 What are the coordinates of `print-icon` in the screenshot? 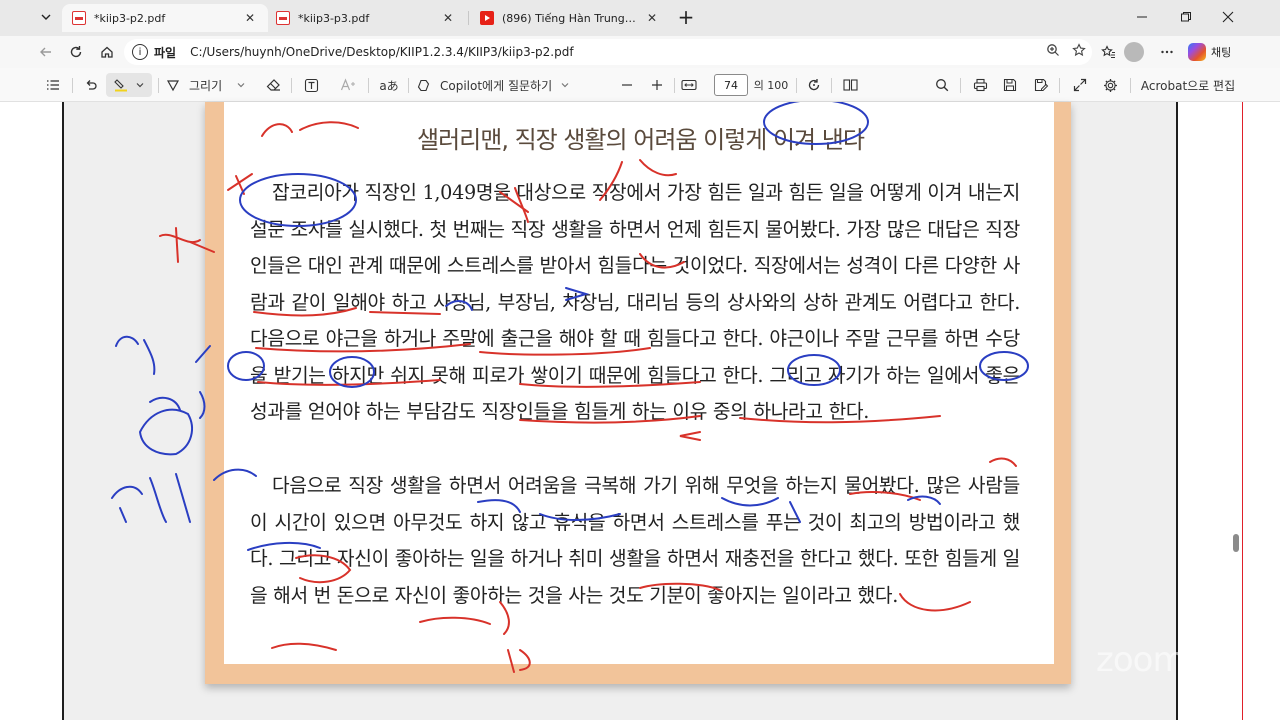 It's located at (980, 85).